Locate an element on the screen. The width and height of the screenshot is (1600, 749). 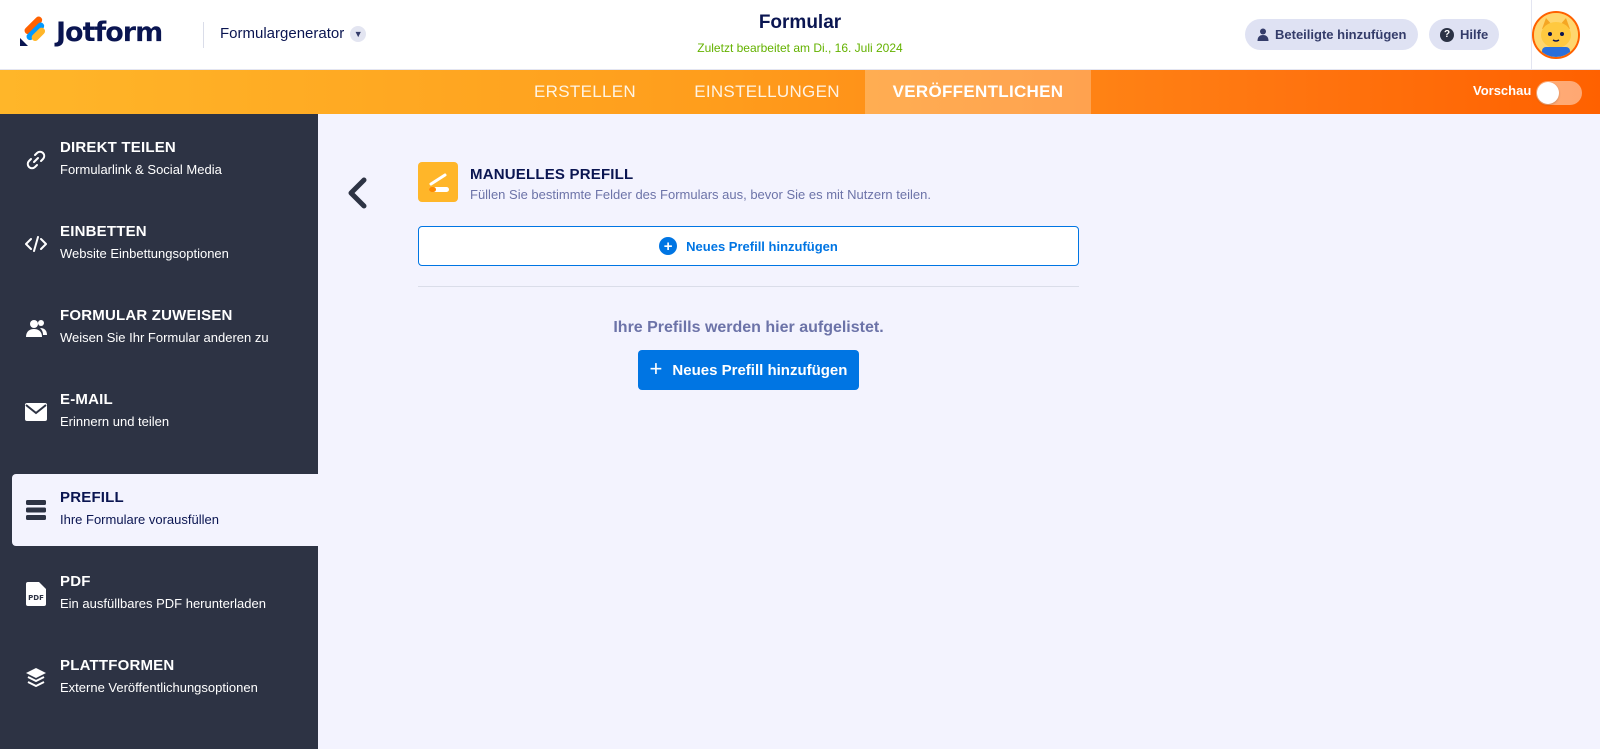
jotform-logo-icon is located at coordinates (33, 31).